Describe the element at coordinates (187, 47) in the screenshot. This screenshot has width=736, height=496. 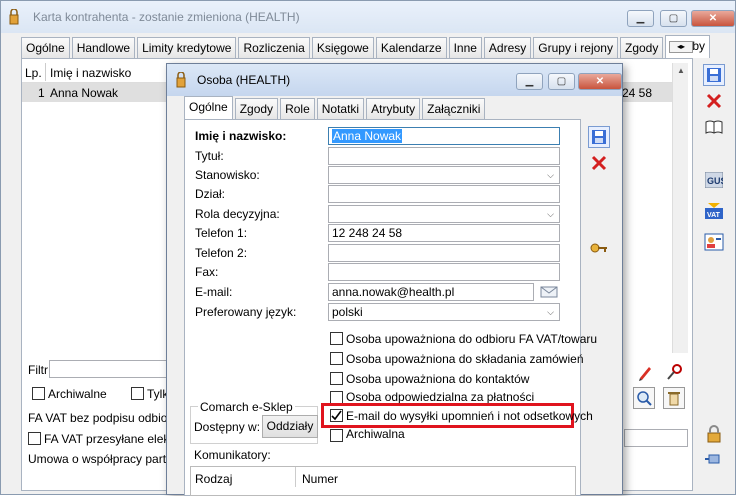
I see `tab-limity-kredytowe: Limity kredytowe` at that location.